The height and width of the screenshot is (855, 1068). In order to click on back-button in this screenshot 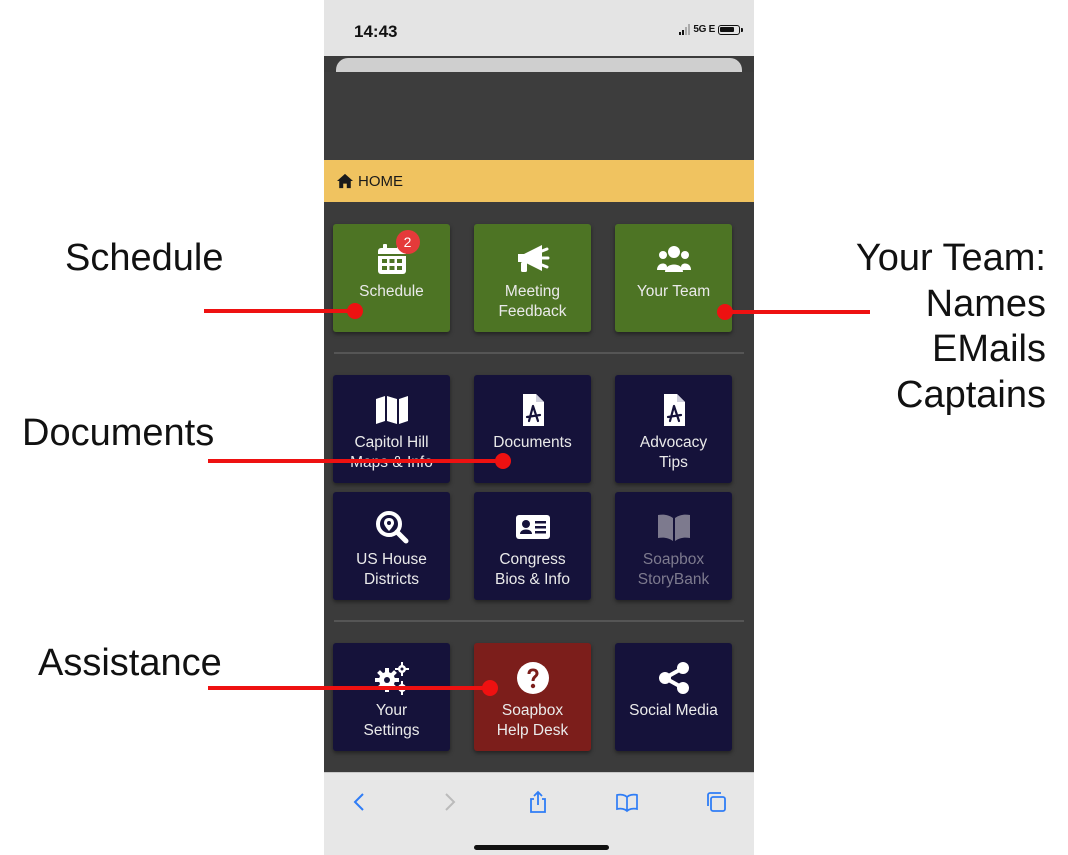, I will do `click(360, 802)`.